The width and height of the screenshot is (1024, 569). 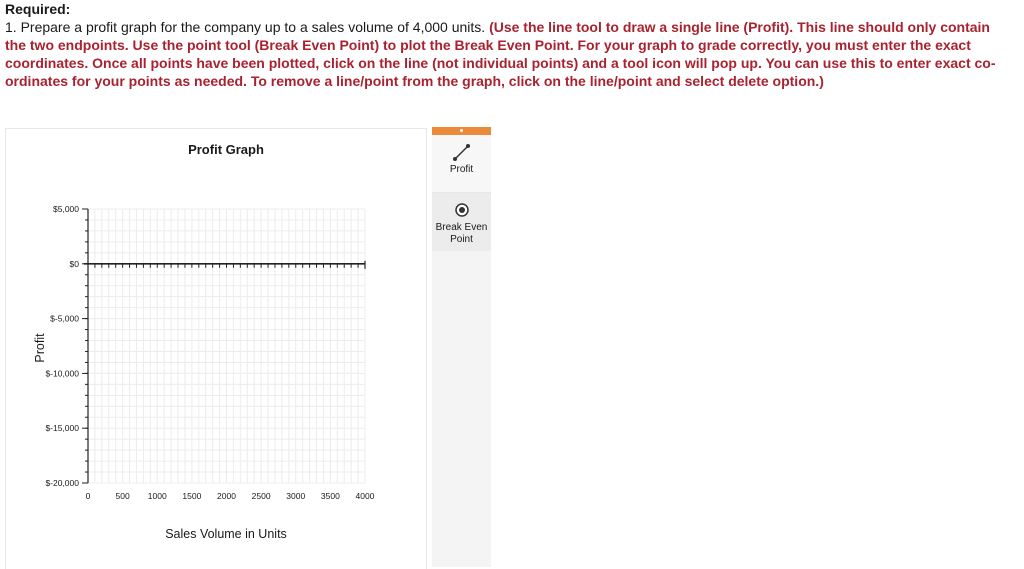 What do you see at coordinates (461, 227) in the screenshot?
I see `break-even-tool-label-line1: Break Even` at bounding box center [461, 227].